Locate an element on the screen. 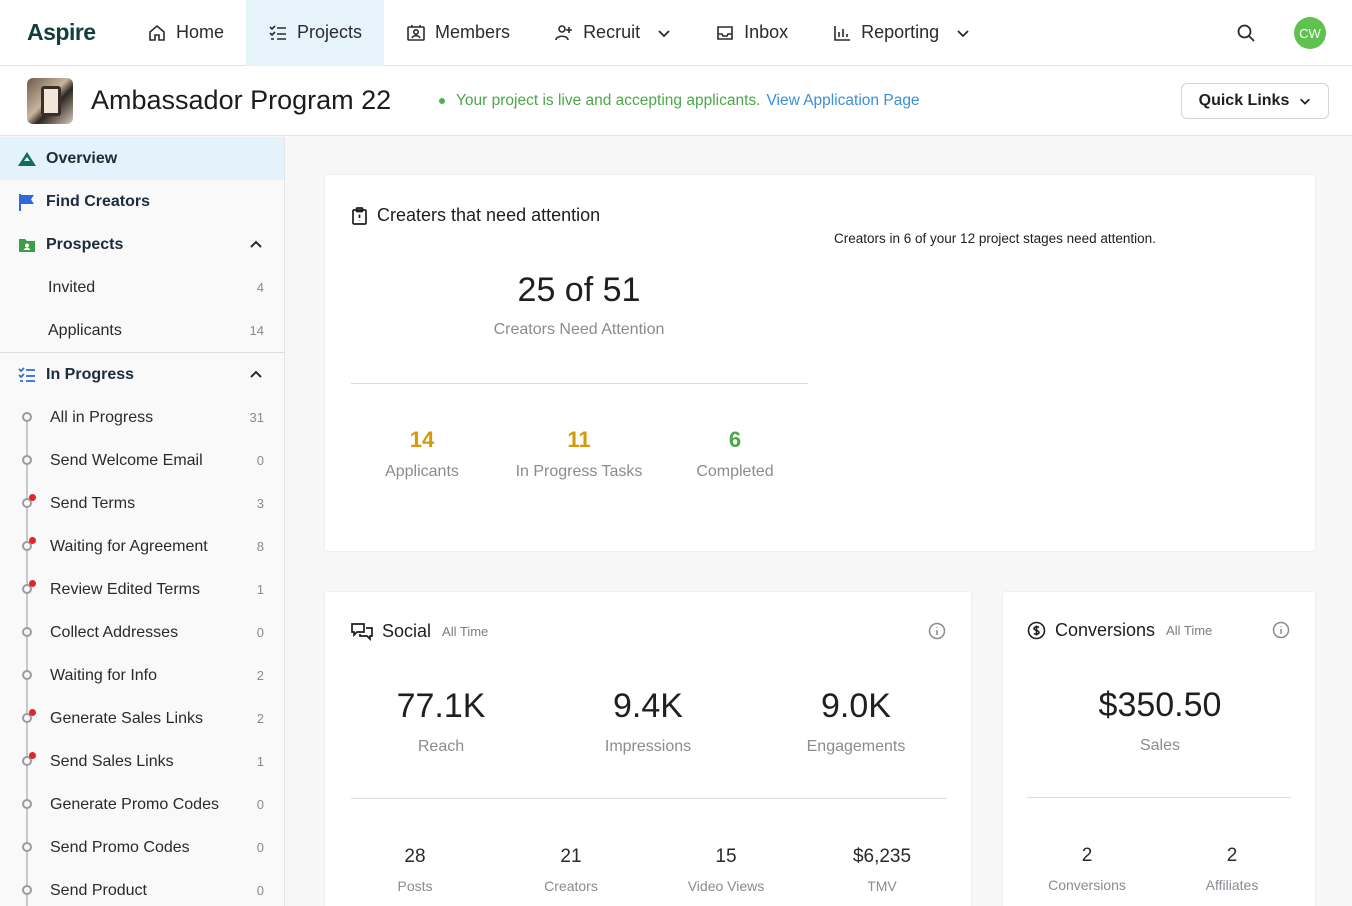 This screenshot has width=1352, height=906. sidebar-item-label: Prospects is located at coordinates (85, 244).